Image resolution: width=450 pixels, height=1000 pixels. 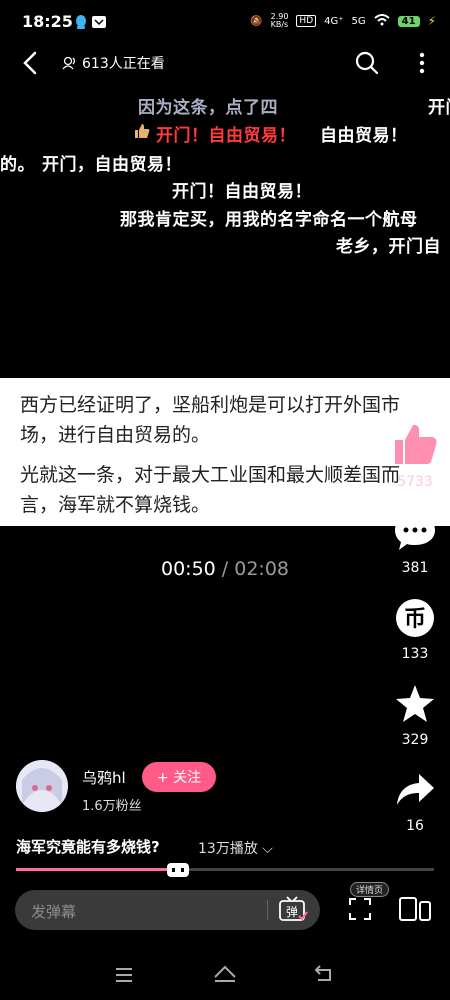 I want to click on comment-count: 381, so click(x=415, y=568).